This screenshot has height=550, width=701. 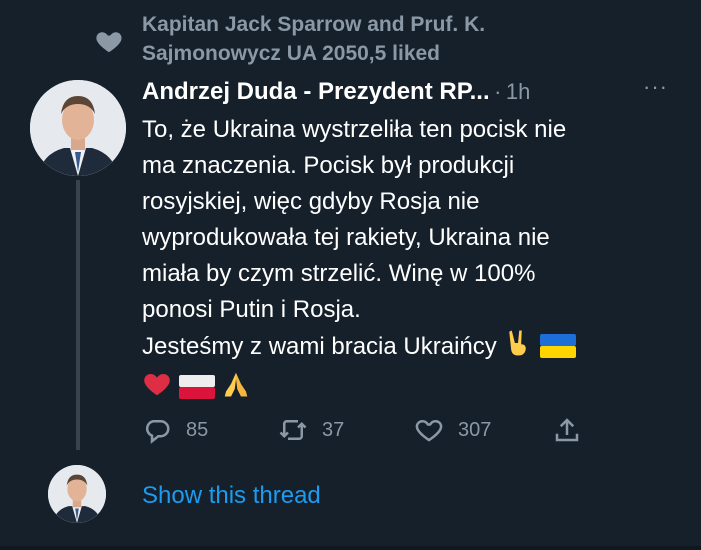 What do you see at coordinates (157, 389) in the screenshot?
I see `red-heart-icon` at bounding box center [157, 389].